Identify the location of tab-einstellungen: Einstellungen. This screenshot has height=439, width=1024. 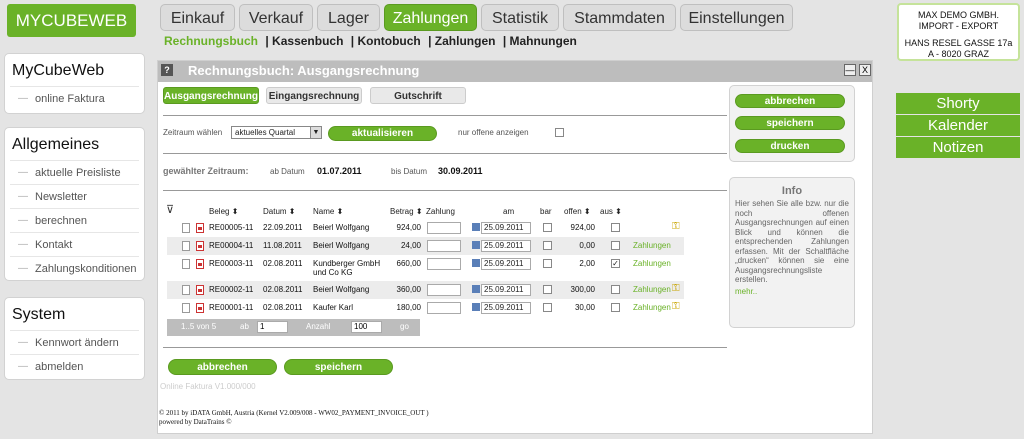
(736, 17).